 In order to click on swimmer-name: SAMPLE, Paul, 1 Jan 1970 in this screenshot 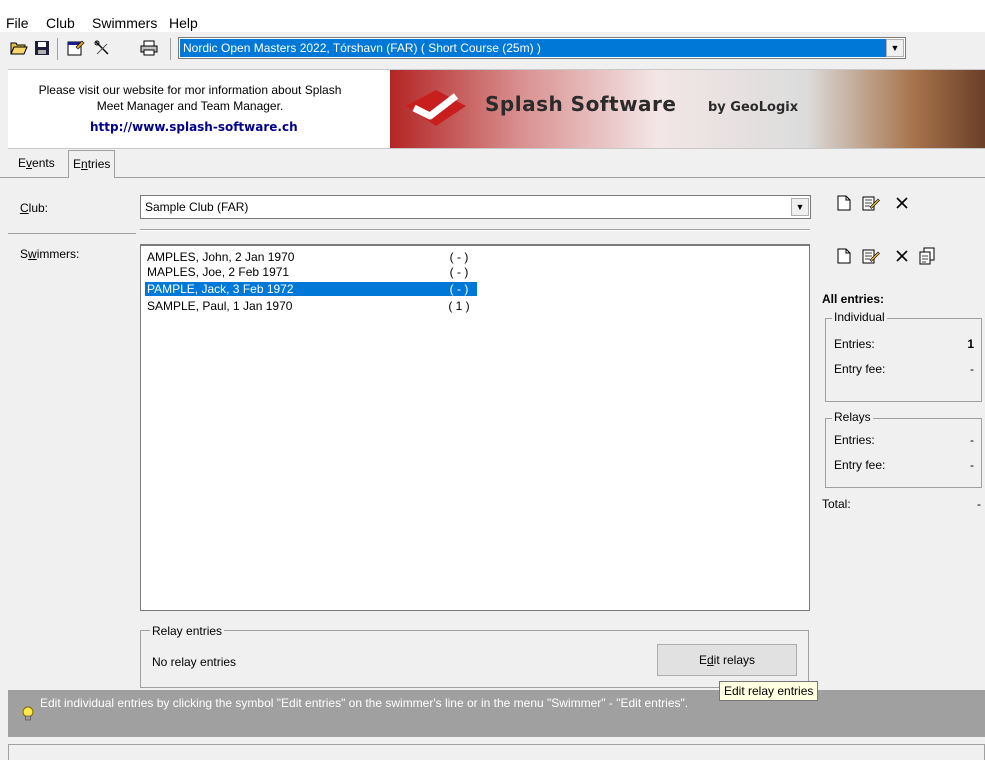, I will do `click(220, 306)`.